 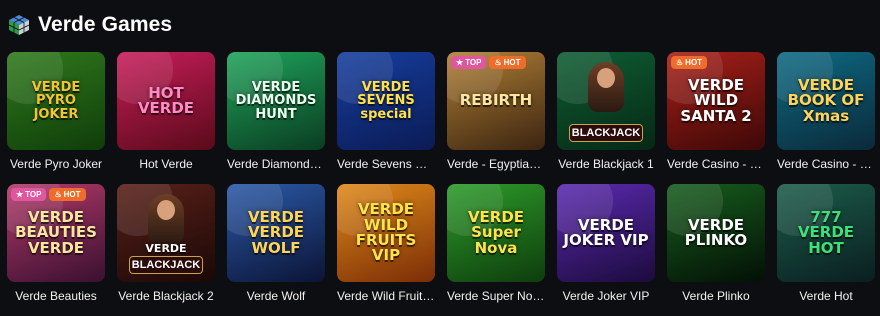 I want to click on game-thumbnail: HOT VERDE, so click(x=166, y=101).